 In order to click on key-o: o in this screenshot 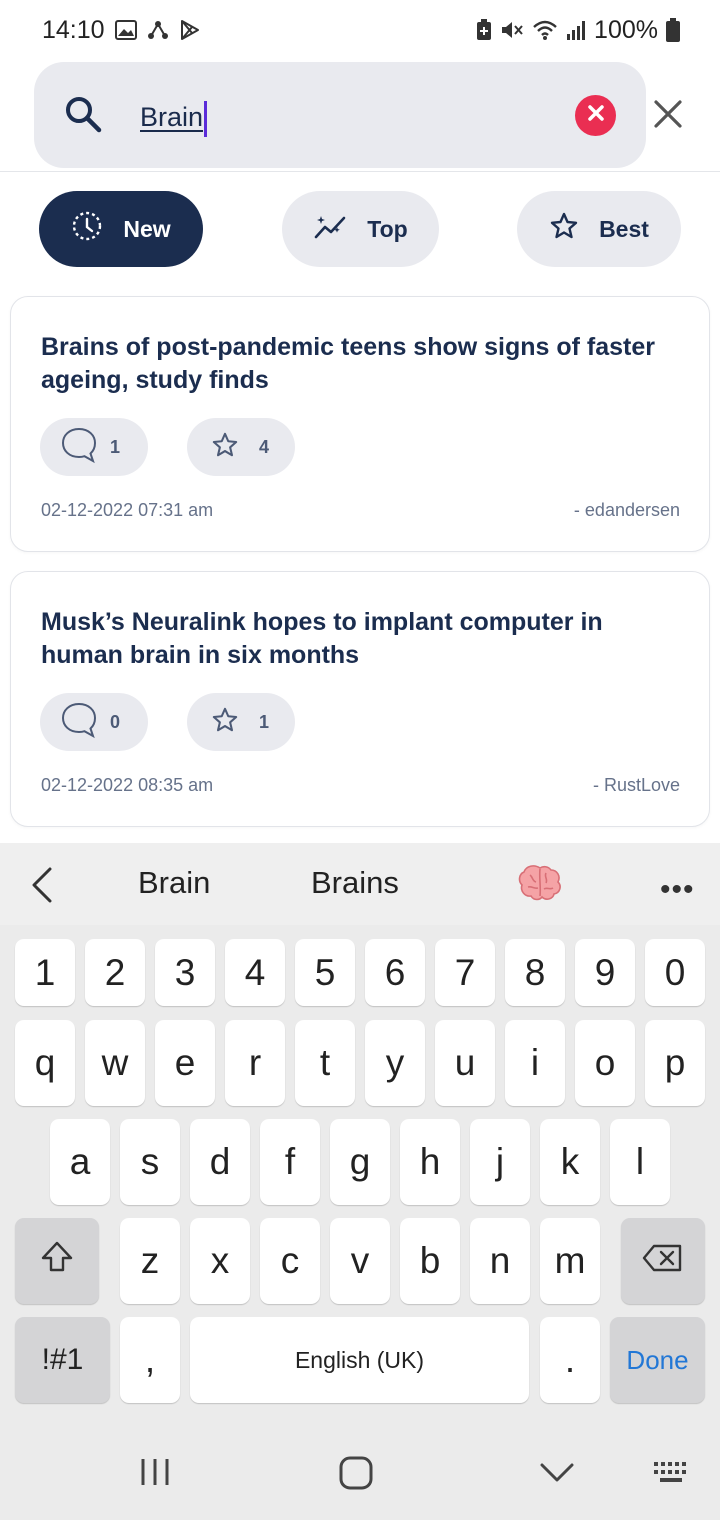, I will do `click(605, 1063)`.